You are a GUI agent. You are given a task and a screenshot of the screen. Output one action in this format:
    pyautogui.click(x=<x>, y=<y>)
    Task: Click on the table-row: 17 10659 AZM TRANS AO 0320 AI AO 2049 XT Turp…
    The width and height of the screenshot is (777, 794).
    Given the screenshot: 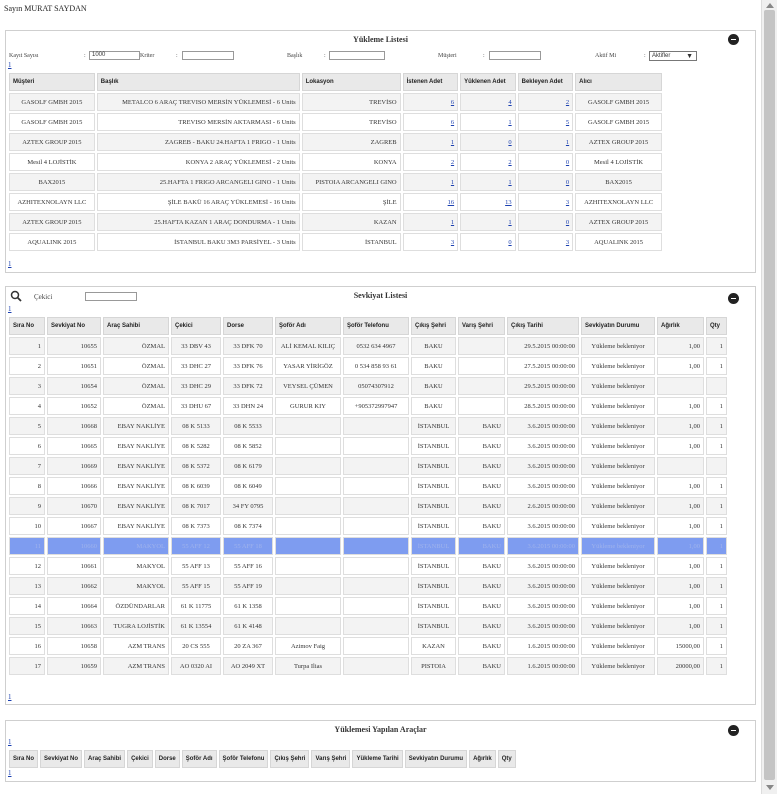 What is the action you would take?
    pyautogui.click(x=368, y=666)
    